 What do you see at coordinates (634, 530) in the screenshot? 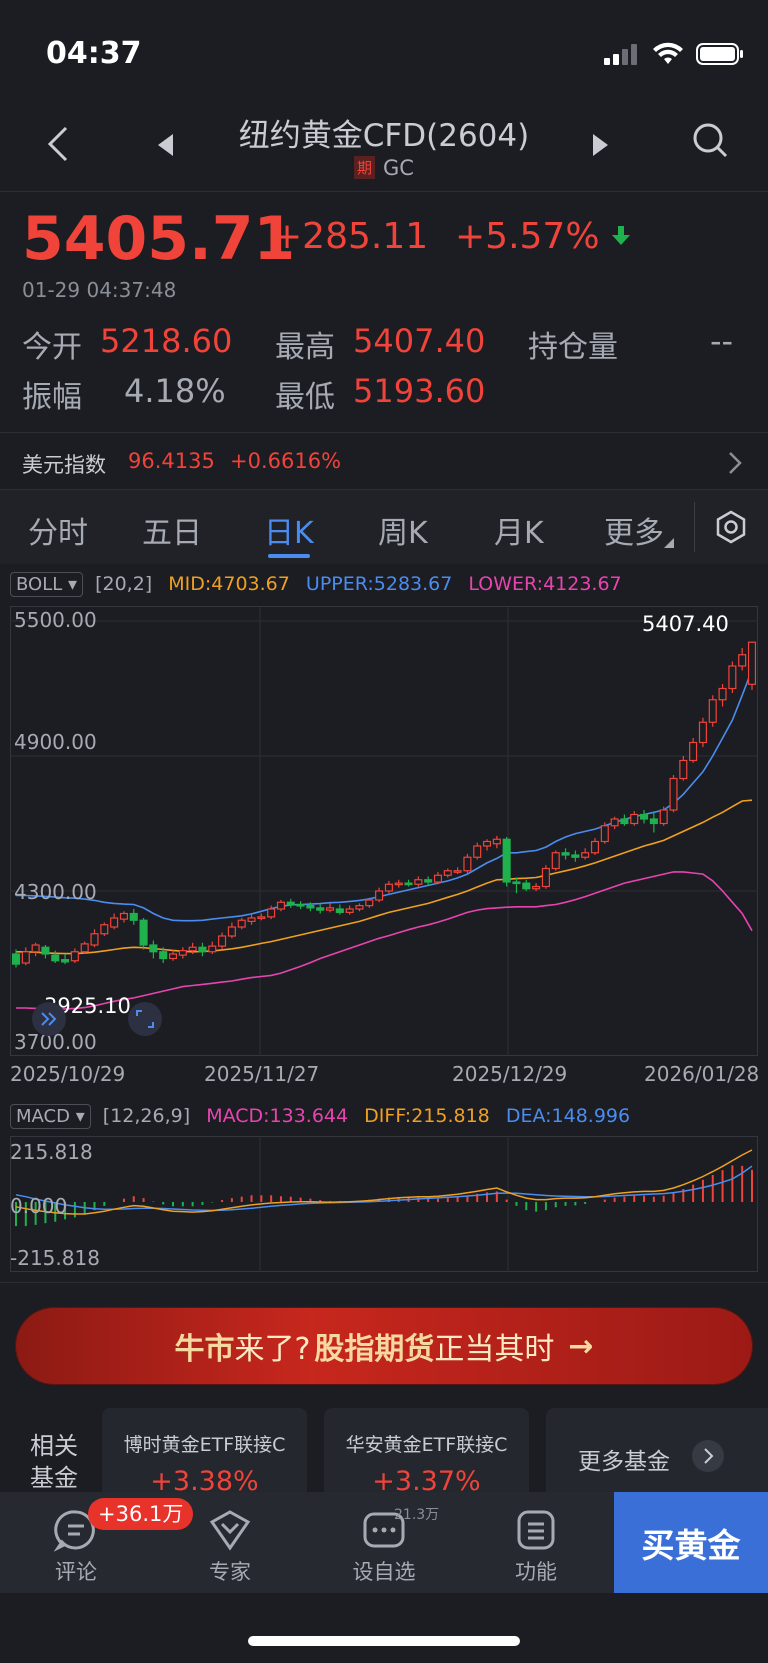
I see `tab-more: 更多` at bounding box center [634, 530].